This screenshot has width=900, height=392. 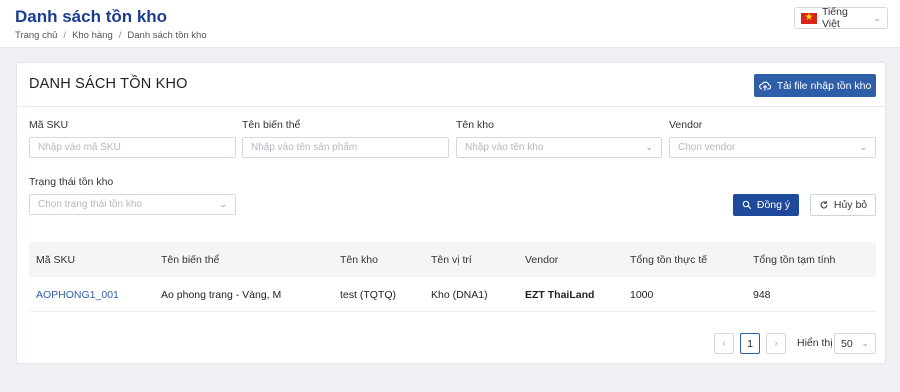 I want to click on reset-icon, so click(x=824, y=205).